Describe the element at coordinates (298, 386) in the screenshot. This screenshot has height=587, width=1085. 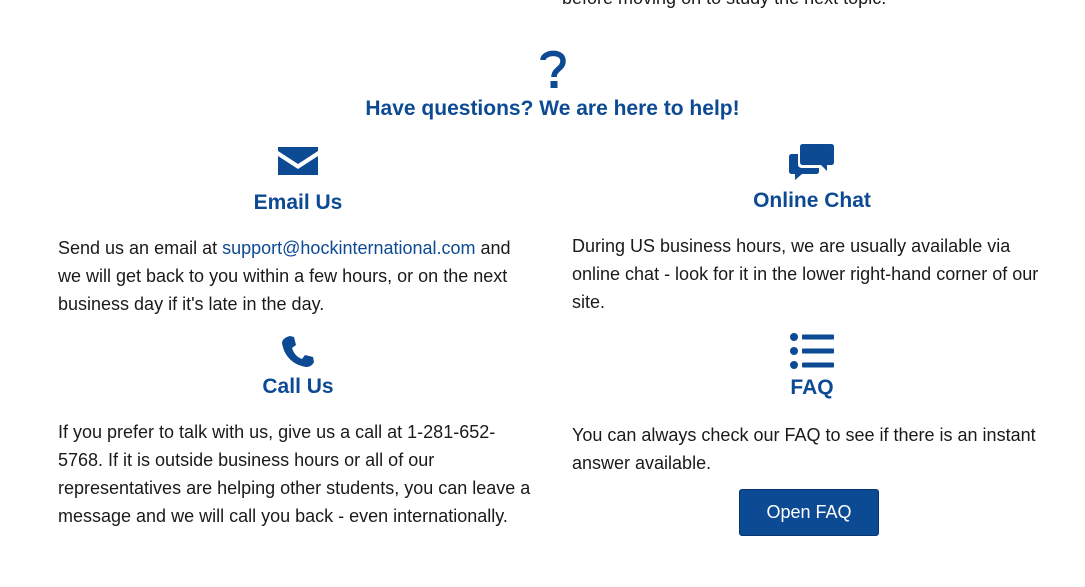
I see `call-title: Call Us` at that location.